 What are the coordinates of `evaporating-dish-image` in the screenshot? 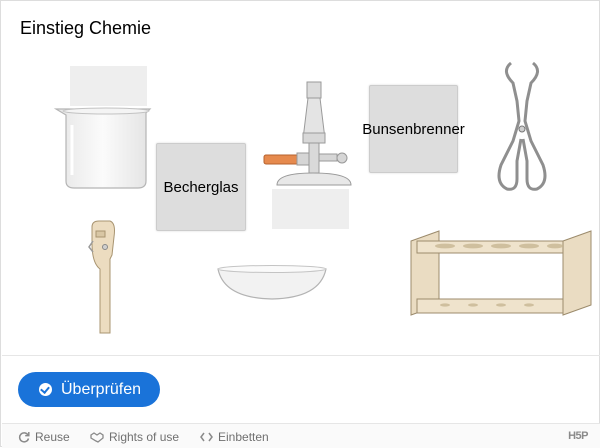 It's located at (272, 282).